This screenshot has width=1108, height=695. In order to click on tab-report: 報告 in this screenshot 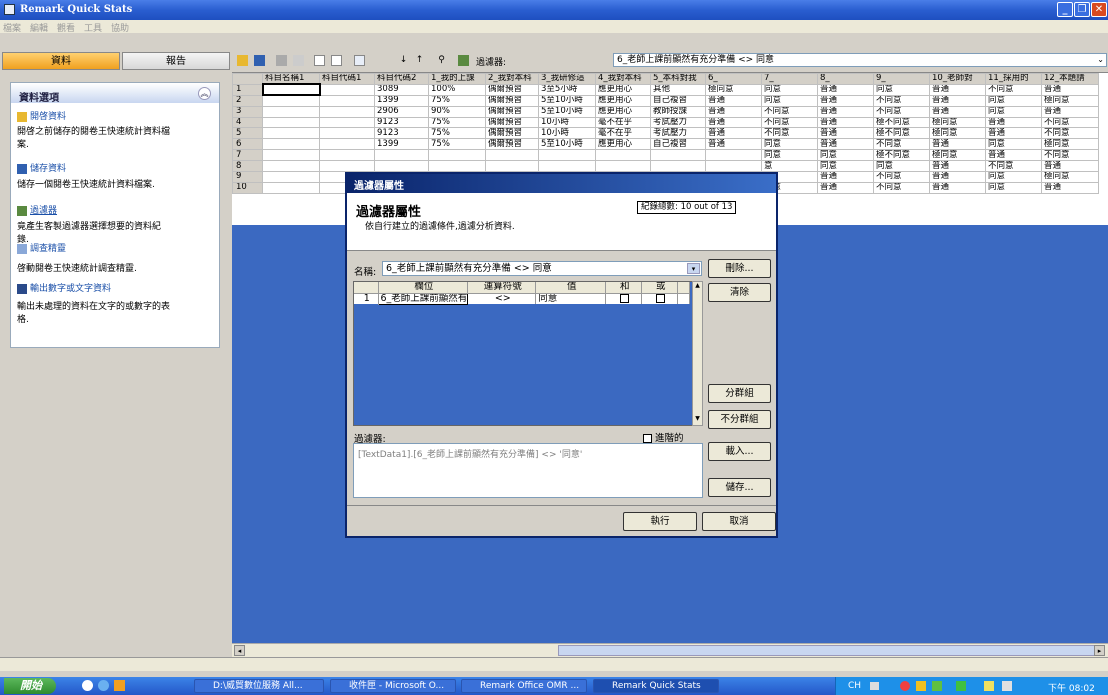, I will do `click(176, 61)`.